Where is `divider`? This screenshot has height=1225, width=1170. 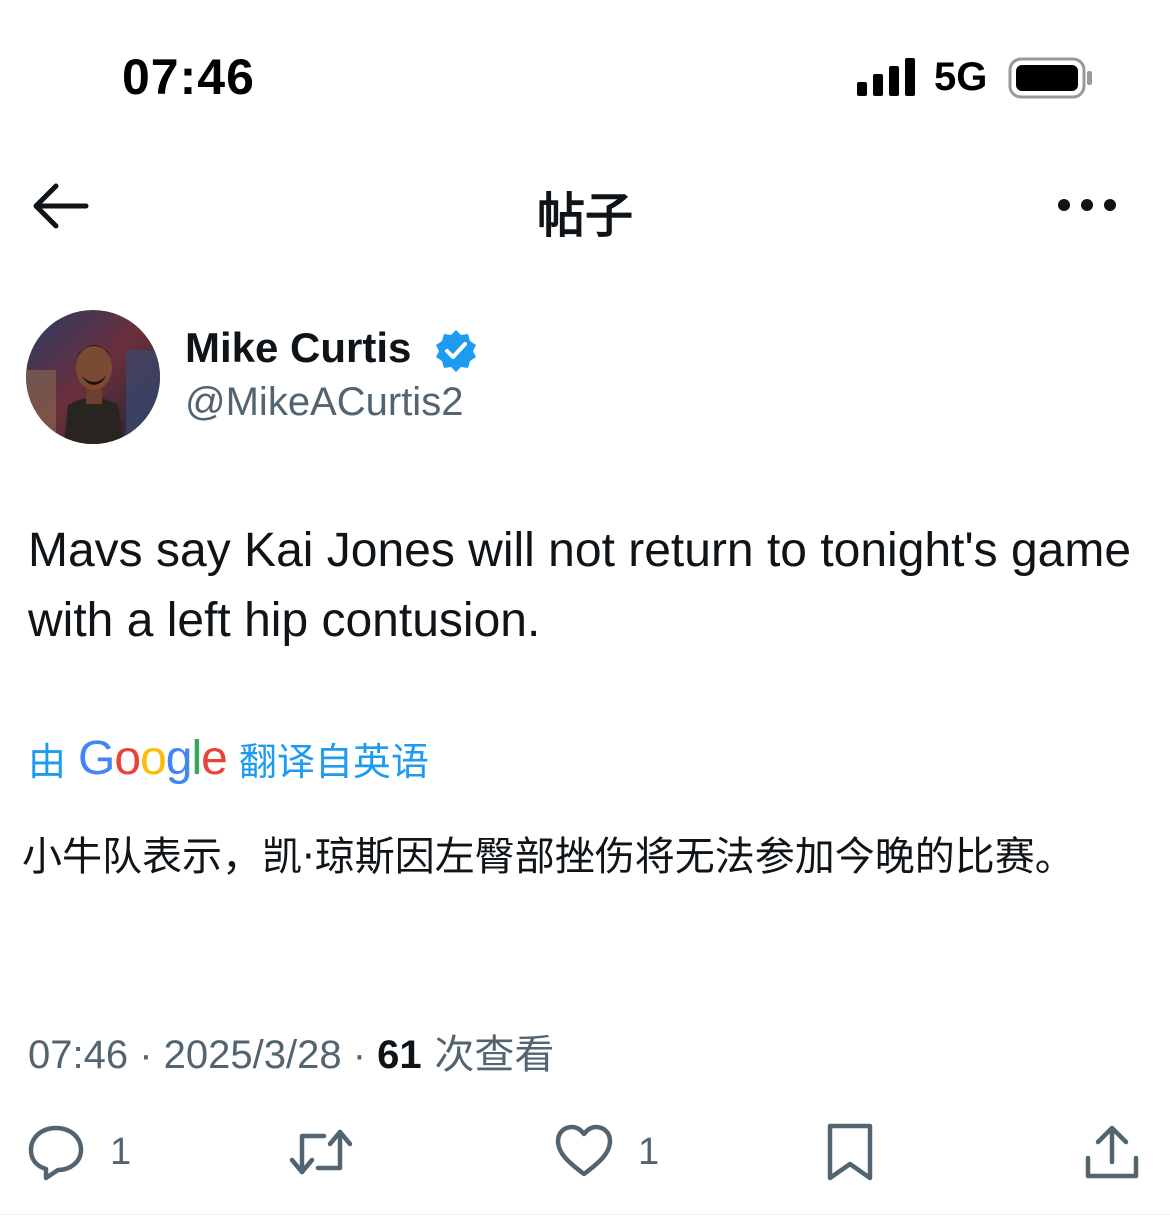
divider is located at coordinates (585, 1214).